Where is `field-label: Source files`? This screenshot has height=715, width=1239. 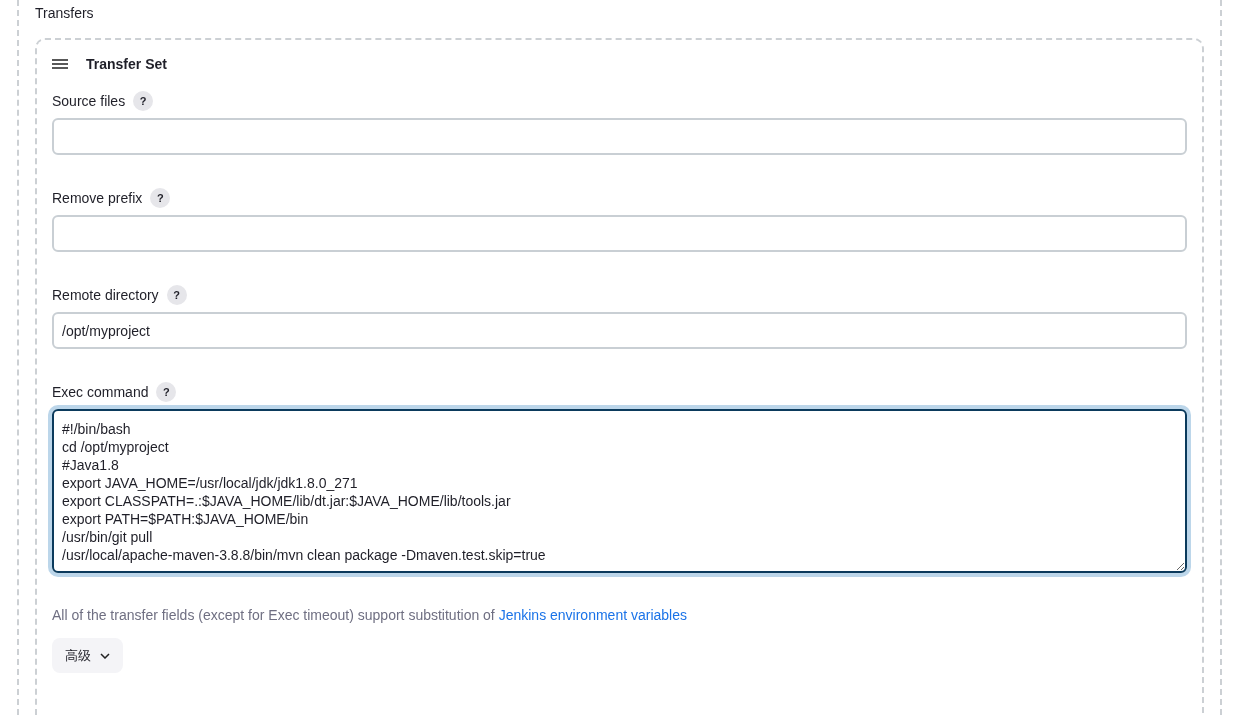 field-label: Source files is located at coordinates (89, 101).